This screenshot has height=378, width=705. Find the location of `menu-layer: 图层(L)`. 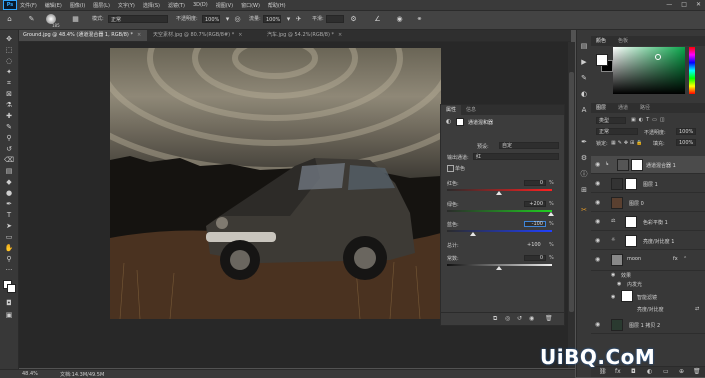

menu-layer: 图层(L) is located at coordinates (101, 5).